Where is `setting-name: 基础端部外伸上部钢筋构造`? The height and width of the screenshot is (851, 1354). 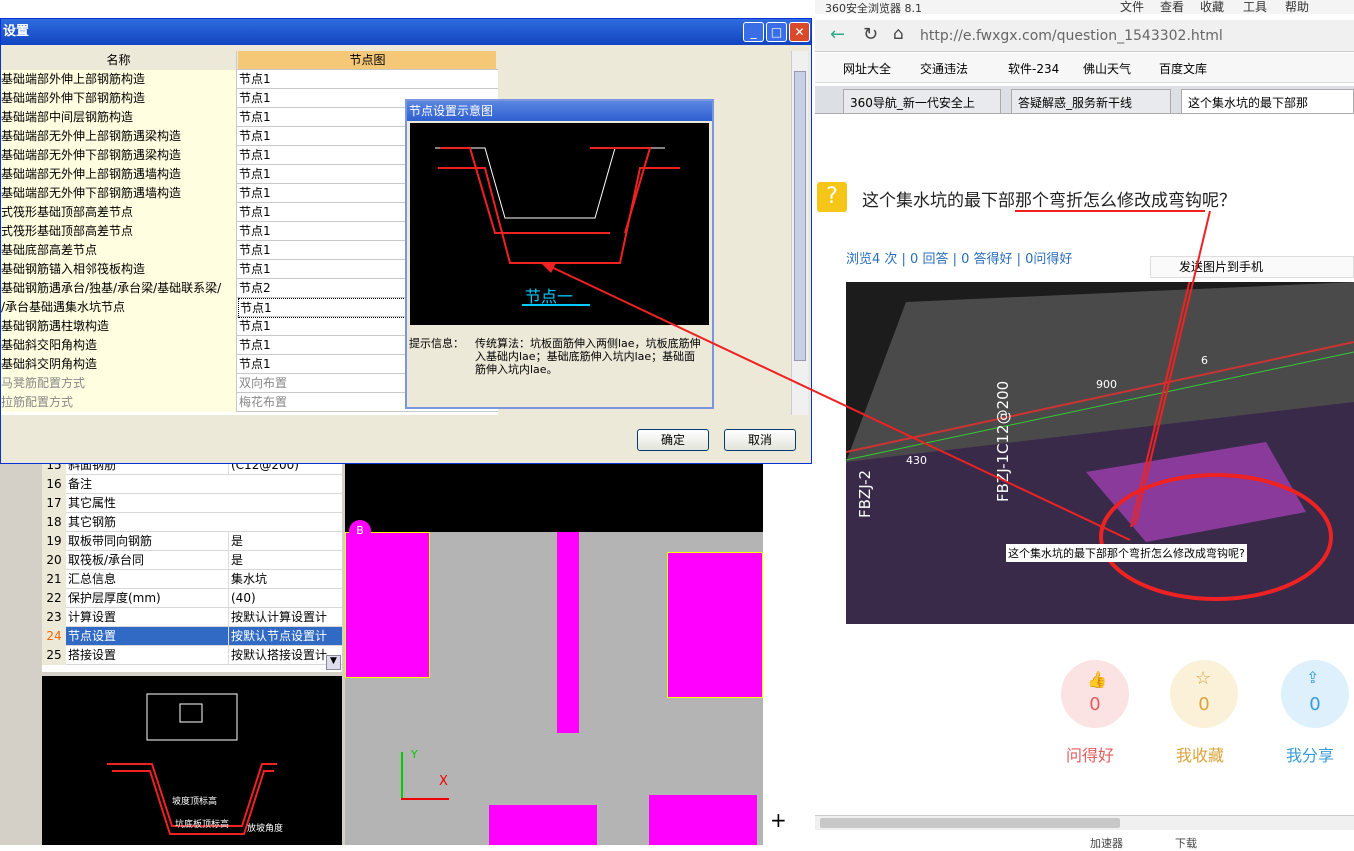
setting-name: 基础端部外伸上部钢筋构造 is located at coordinates (119, 79).